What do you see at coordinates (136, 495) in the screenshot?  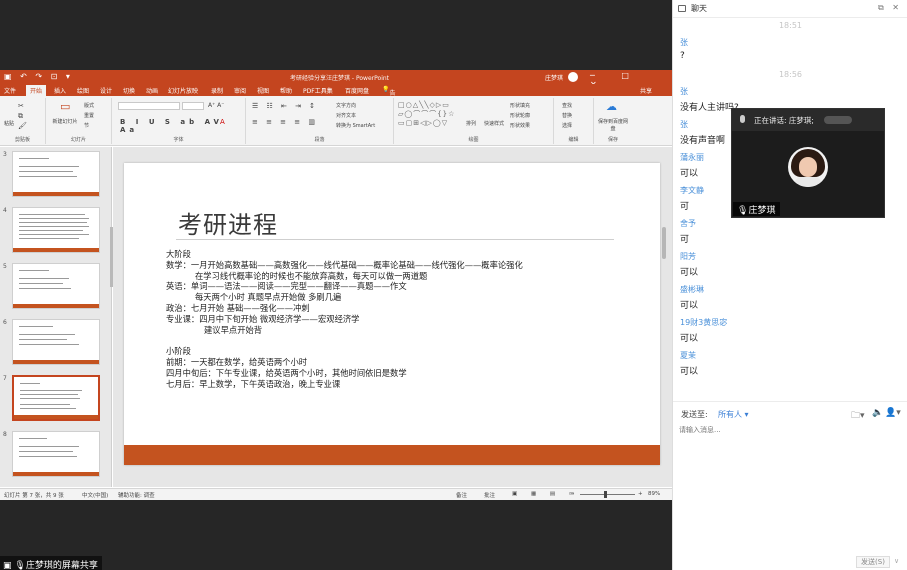 I see `accessibility-status: 辅助功能: 调查` at bounding box center [136, 495].